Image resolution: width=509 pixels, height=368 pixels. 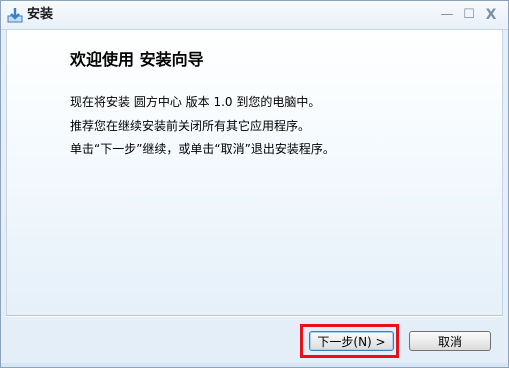 What do you see at coordinates (254, 15) in the screenshot?
I see `title-bar: 安装 — ☐ X` at bounding box center [254, 15].